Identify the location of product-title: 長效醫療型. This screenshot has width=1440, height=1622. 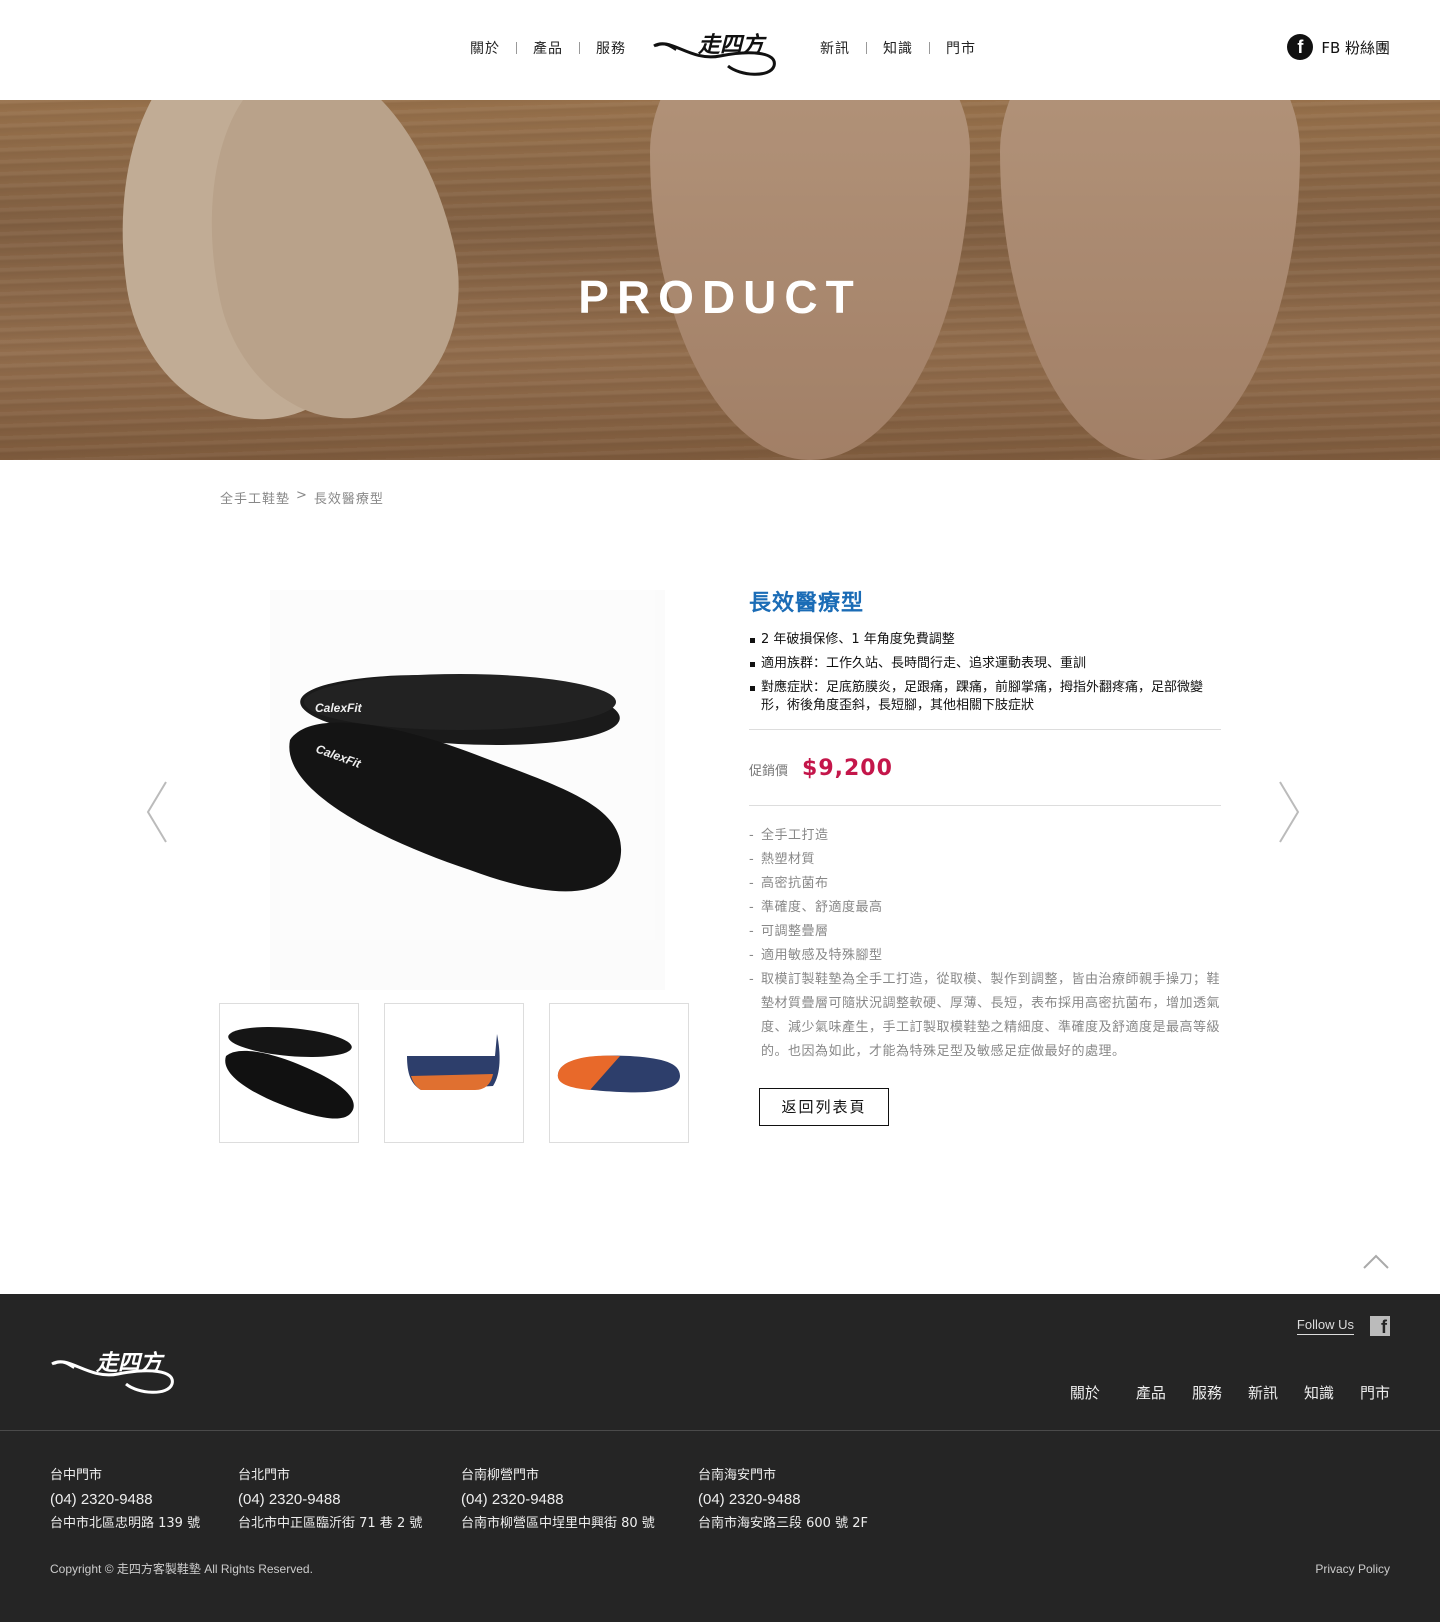
(807, 603).